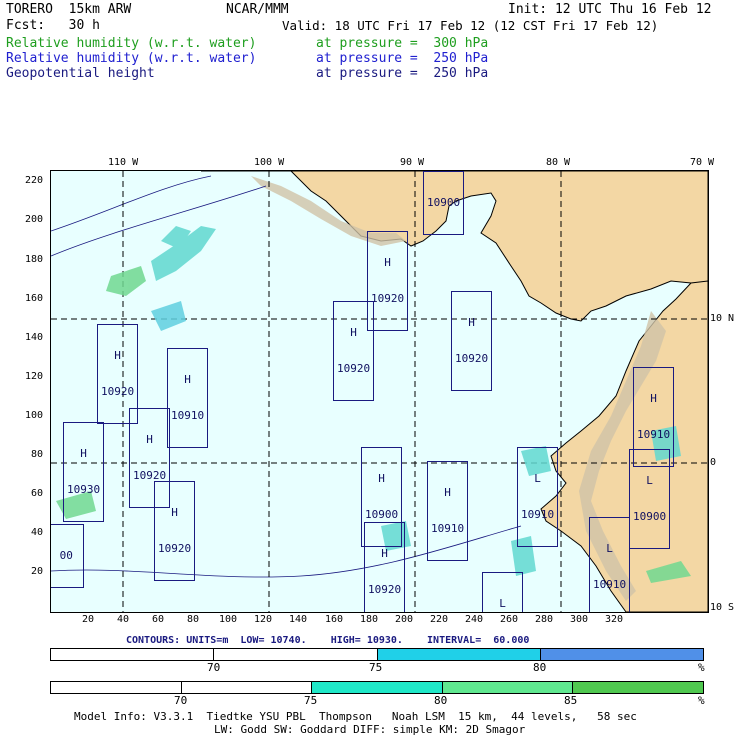 The height and width of the screenshot is (740, 740). What do you see at coordinates (34, 298) in the screenshot?
I see `y-tick: 160` at bounding box center [34, 298].